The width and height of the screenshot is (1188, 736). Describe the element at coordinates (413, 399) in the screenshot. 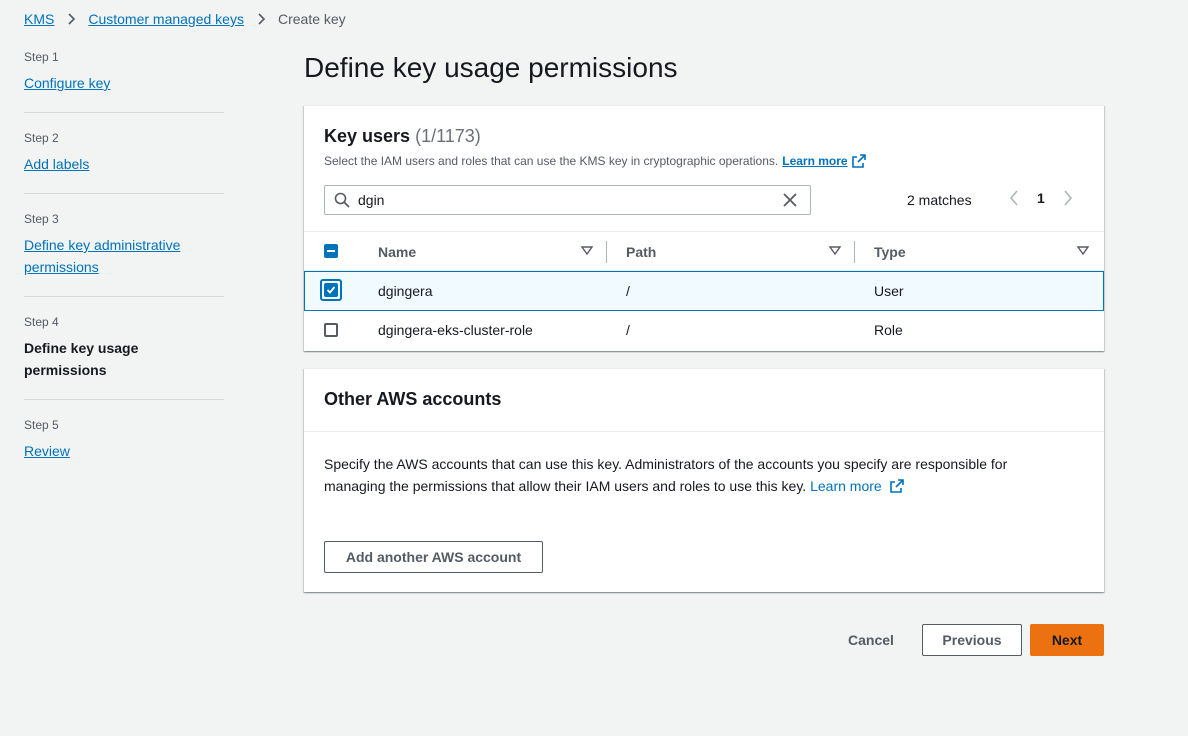

I see `other-aws-accounts-title: Other AWS accounts` at that location.